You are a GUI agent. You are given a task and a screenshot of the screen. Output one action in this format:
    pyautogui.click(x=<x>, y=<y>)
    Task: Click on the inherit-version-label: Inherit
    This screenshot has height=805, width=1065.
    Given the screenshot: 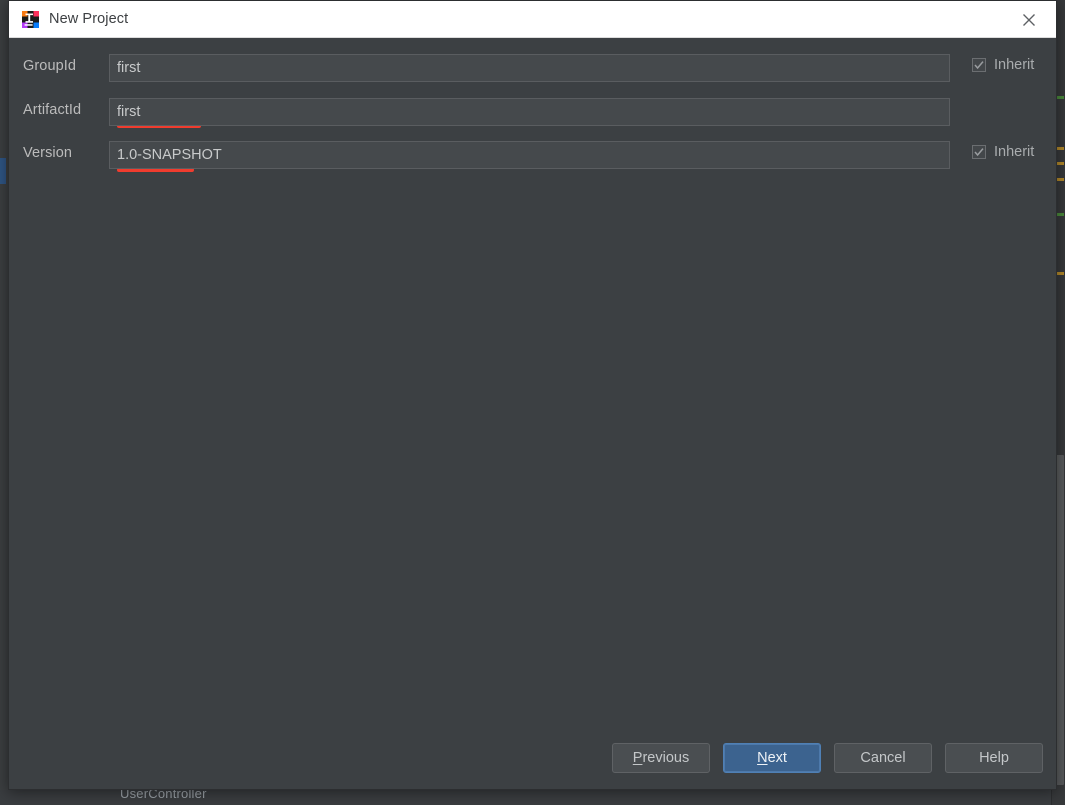 What is the action you would take?
    pyautogui.click(x=1014, y=152)
    